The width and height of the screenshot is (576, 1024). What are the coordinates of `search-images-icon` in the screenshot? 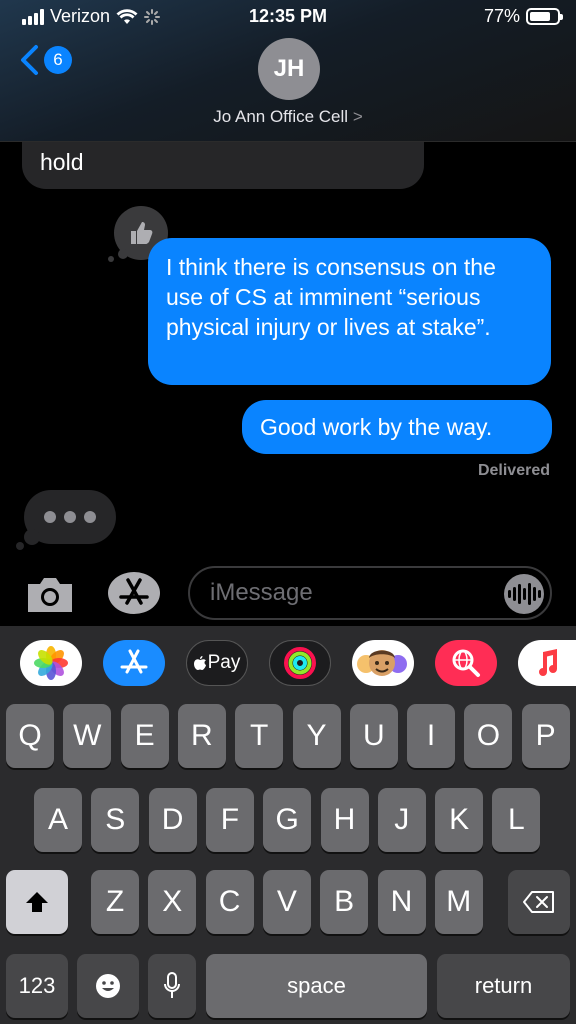 It's located at (466, 663).